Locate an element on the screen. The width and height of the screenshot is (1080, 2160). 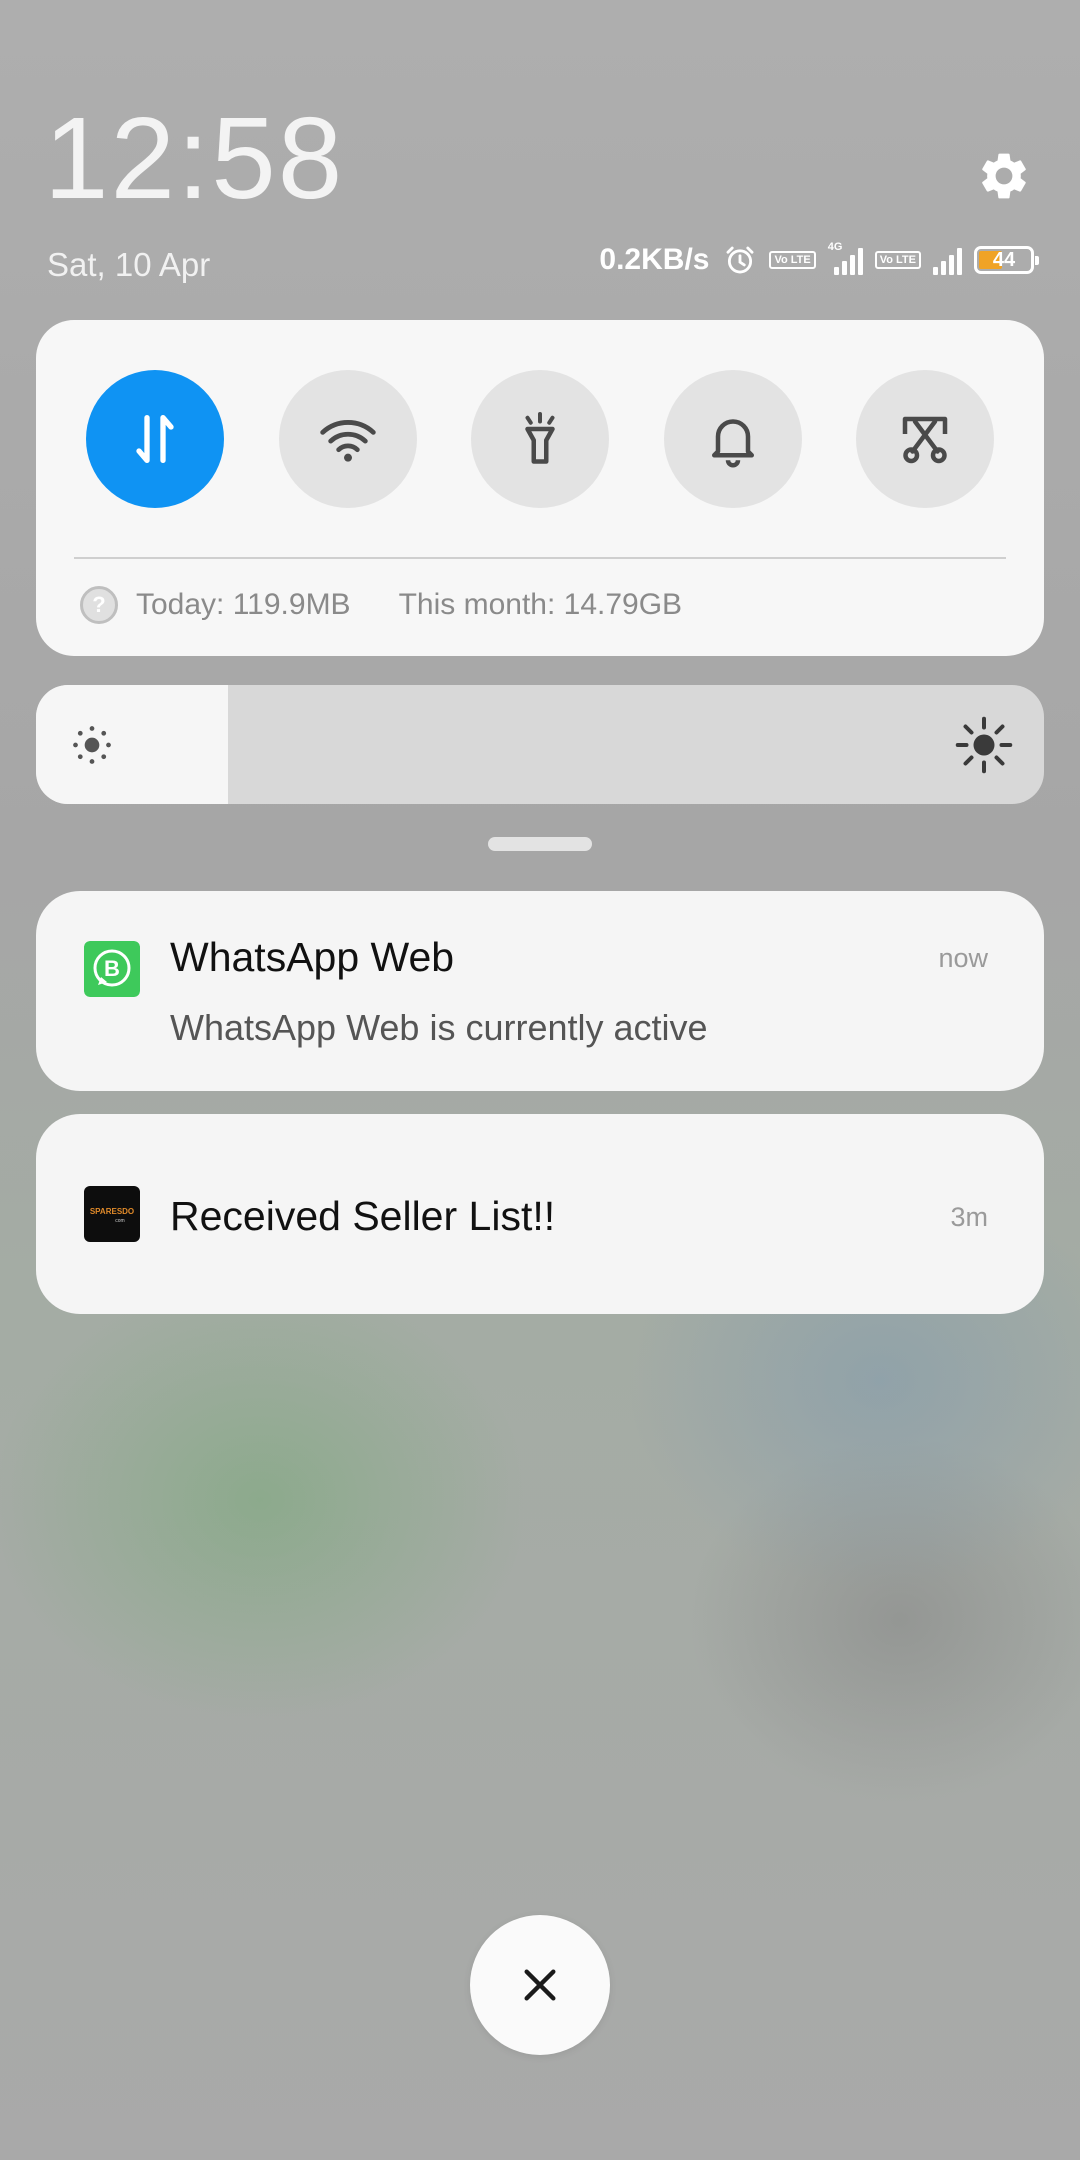
gear-icon is located at coordinates (1004, 176).